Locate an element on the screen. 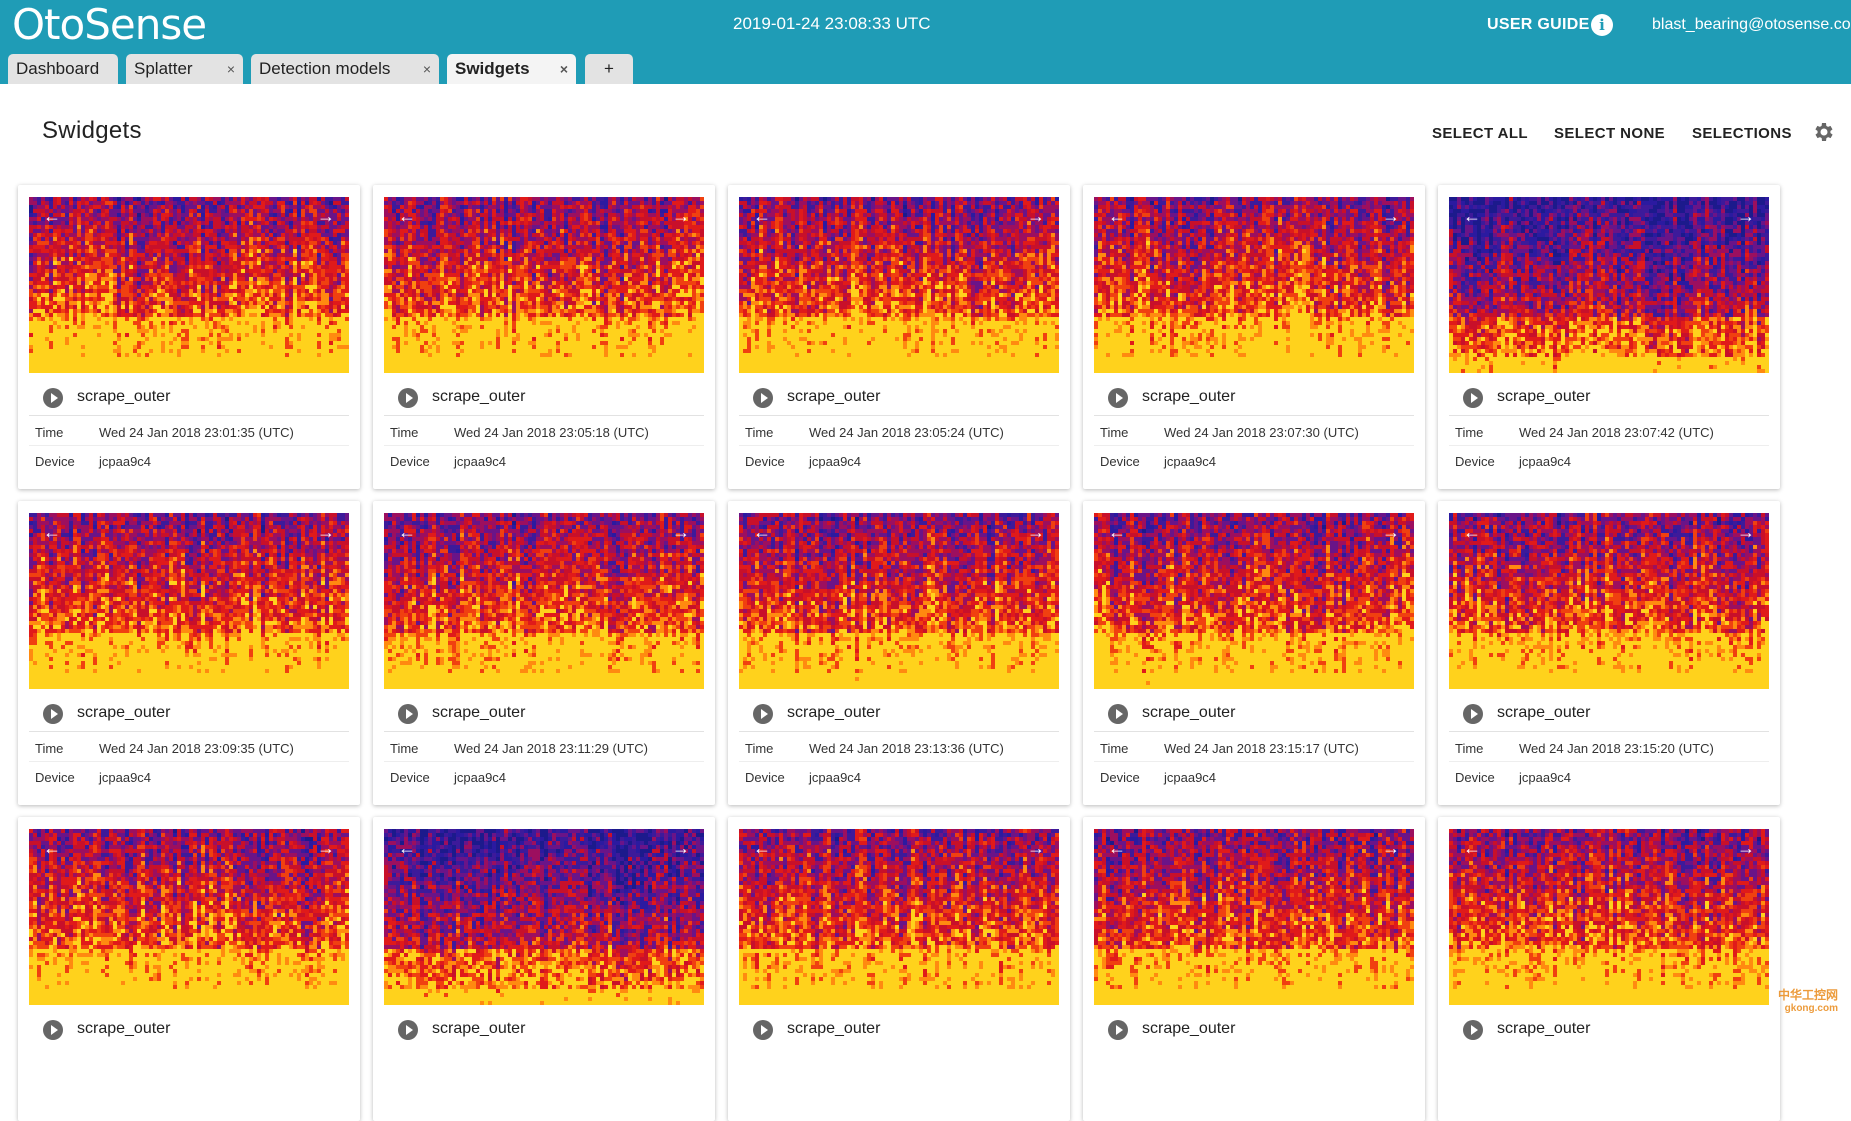 The height and width of the screenshot is (1121, 1851). card-title: scrape_outer is located at coordinates (1543, 713).